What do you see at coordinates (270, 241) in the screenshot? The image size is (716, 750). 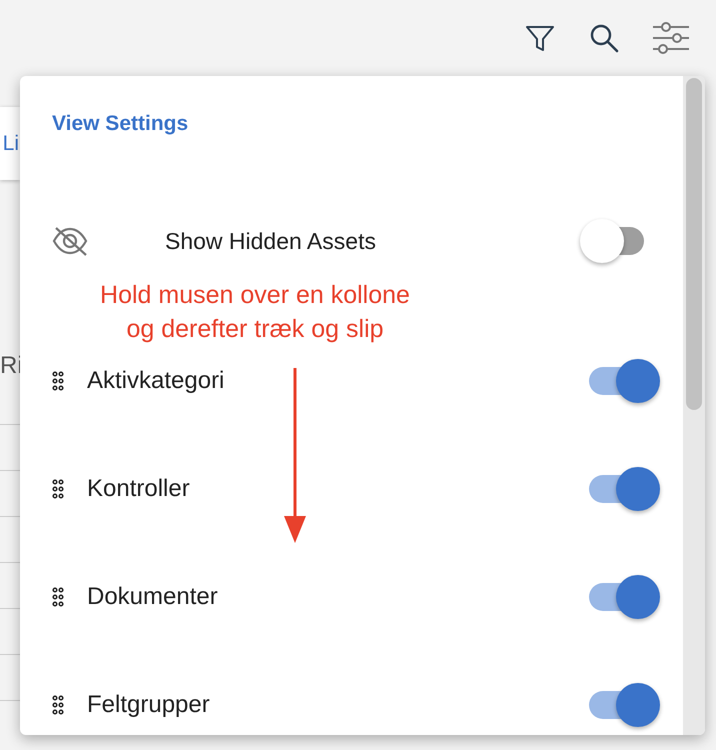 I see `row-label: Show Hidden Assets` at bounding box center [270, 241].